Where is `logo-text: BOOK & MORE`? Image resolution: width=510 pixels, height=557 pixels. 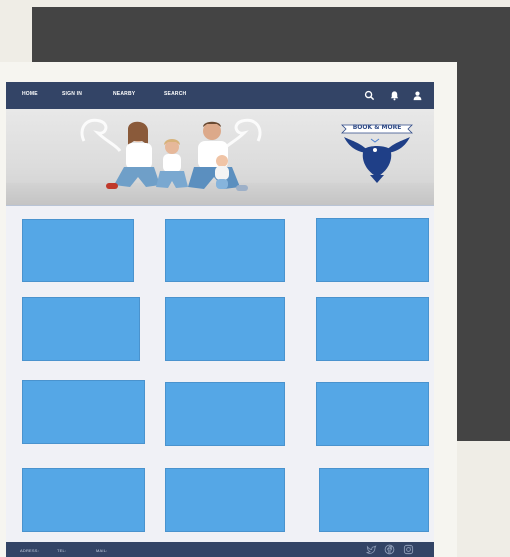 logo-text: BOOK & MORE is located at coordinates (377, 127).